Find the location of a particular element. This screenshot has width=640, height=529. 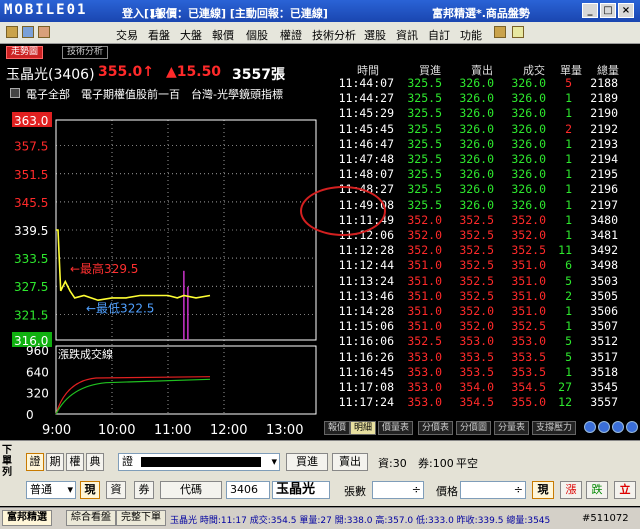

short-button: 券 is located at coordinates (144, 490).